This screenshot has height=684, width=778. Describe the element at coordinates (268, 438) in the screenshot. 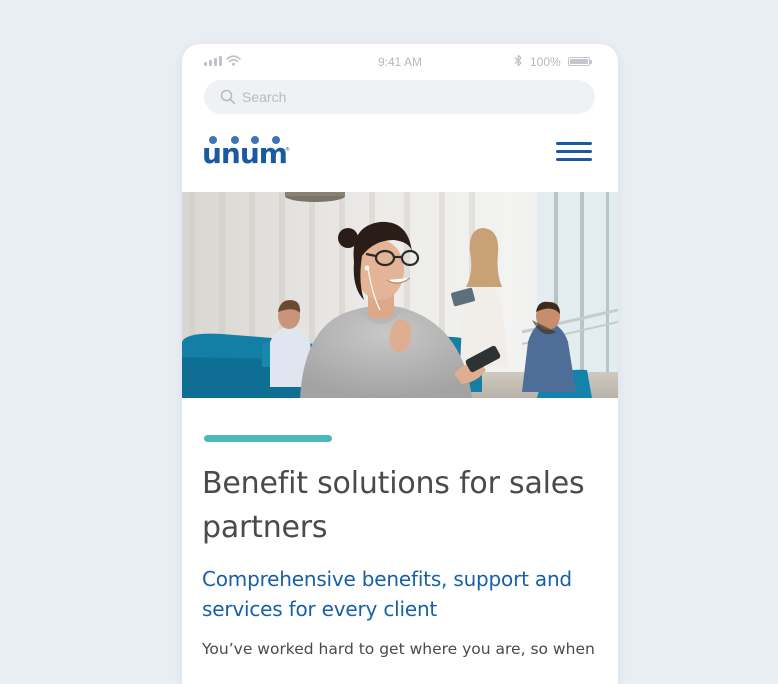

I see `accent-bar` at that location.